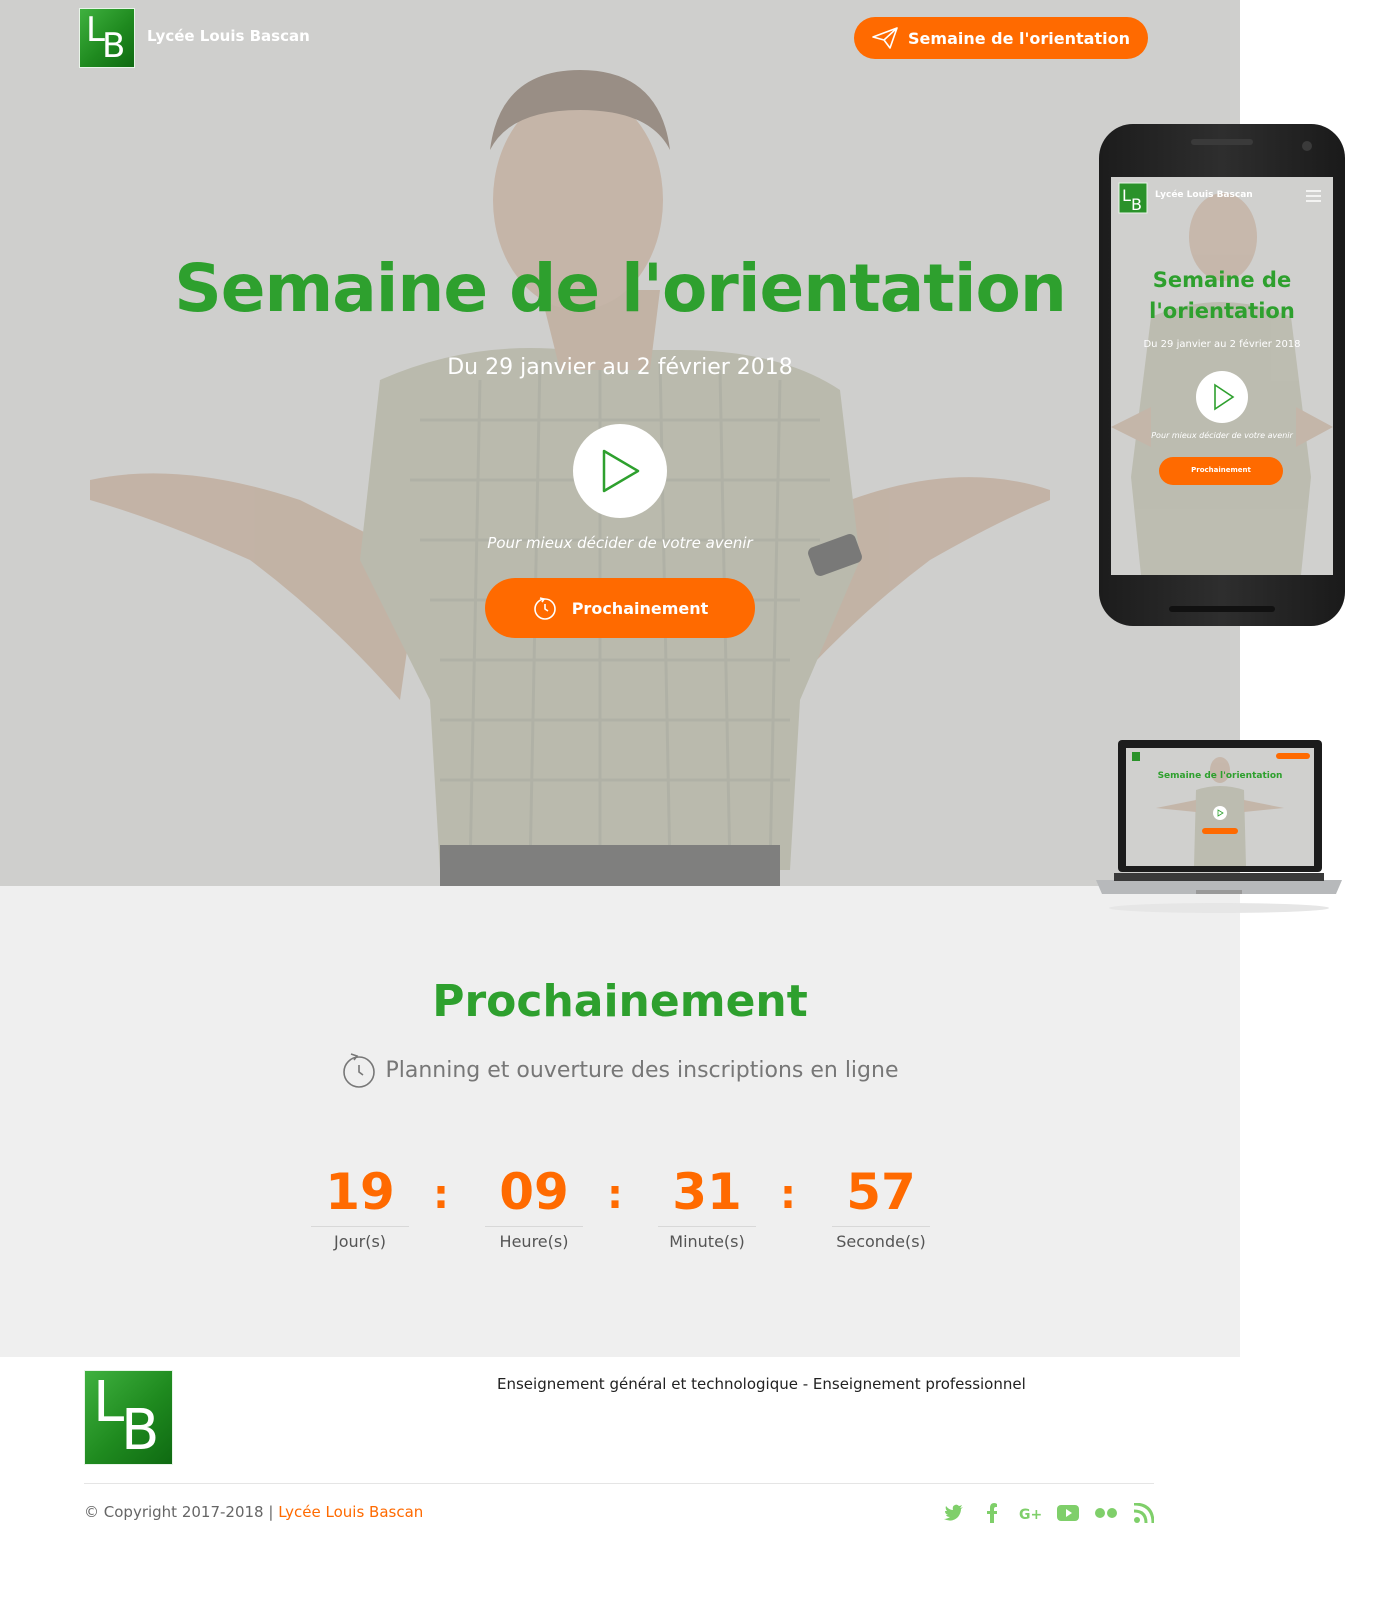 The width and height of the screenshot is (1376, 1600). I want to click on coming-soon-button: Prochainement, so click(620, 608).